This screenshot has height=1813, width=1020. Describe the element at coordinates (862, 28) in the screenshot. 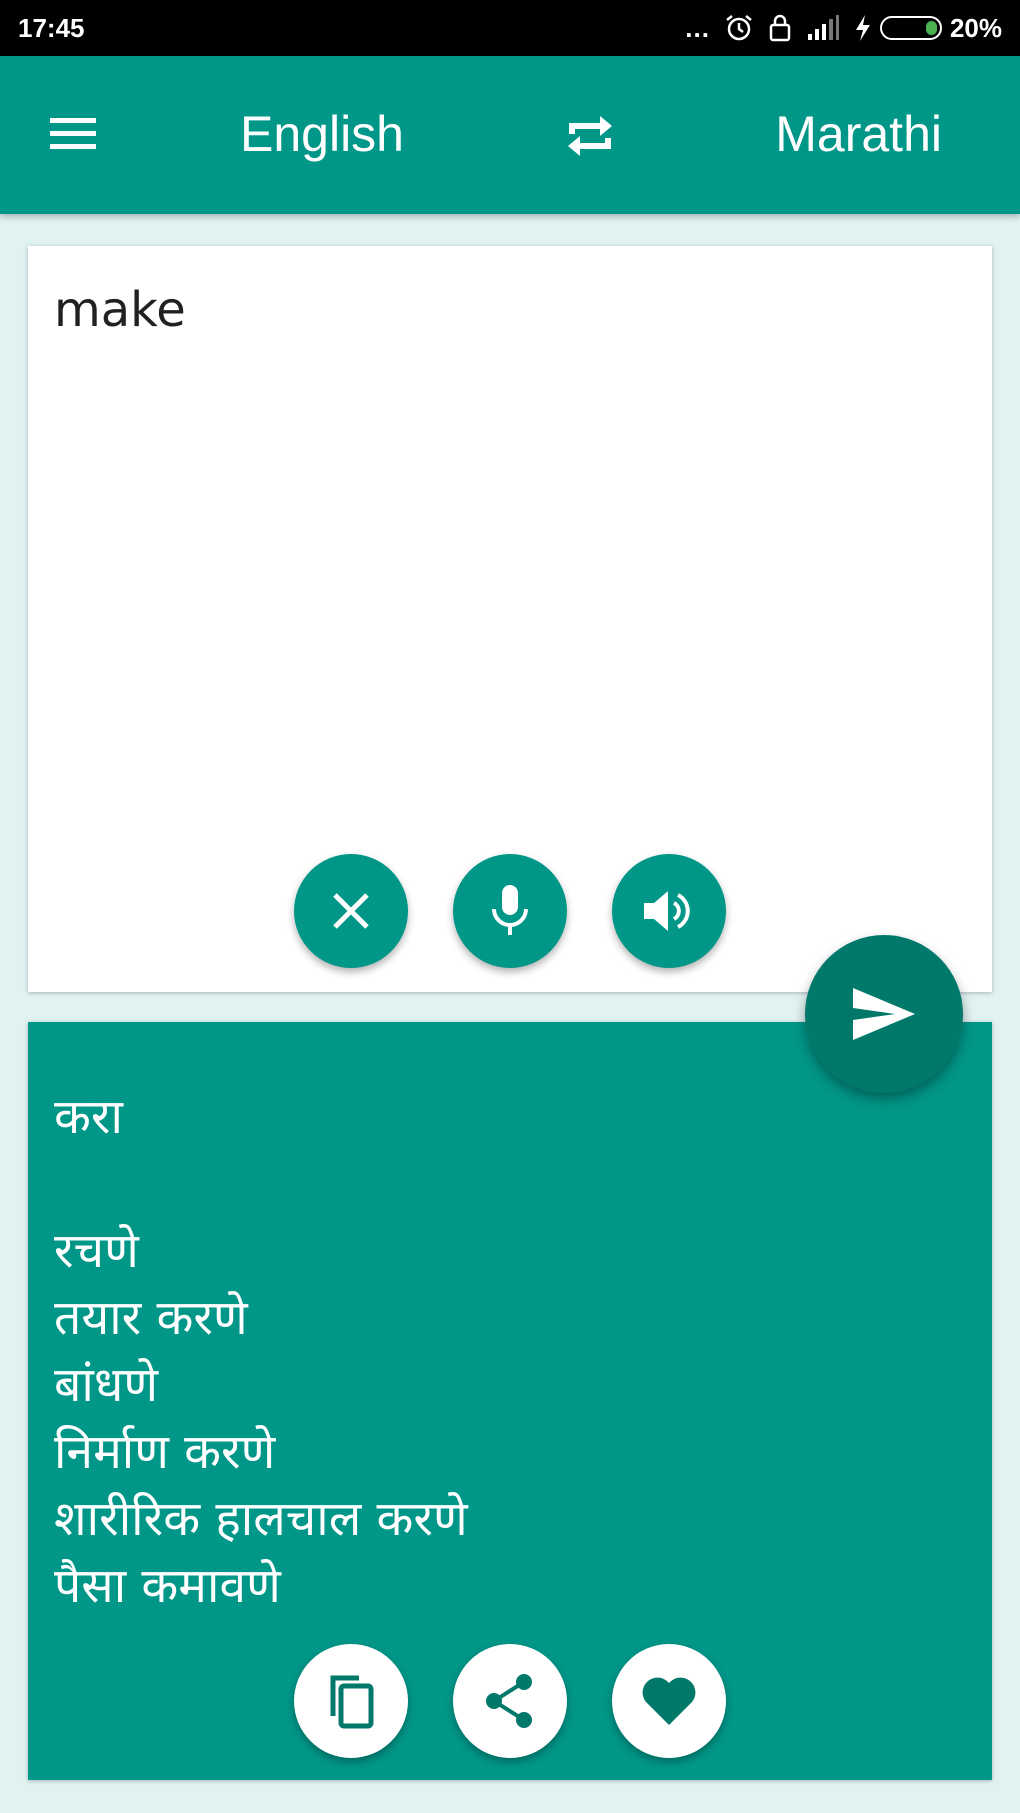

I see `charging-bolt-icon` at that location.